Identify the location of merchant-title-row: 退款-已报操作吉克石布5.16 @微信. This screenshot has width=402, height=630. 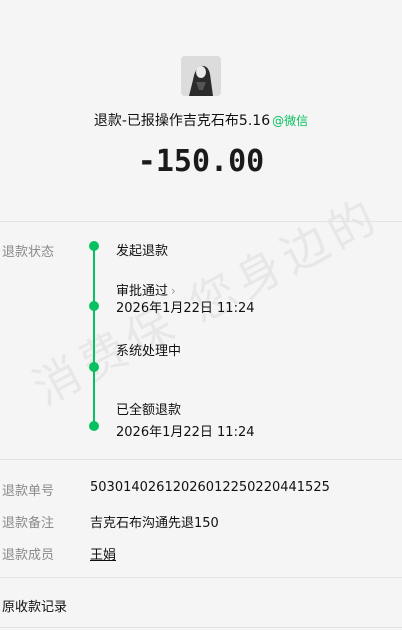
(201, 120).